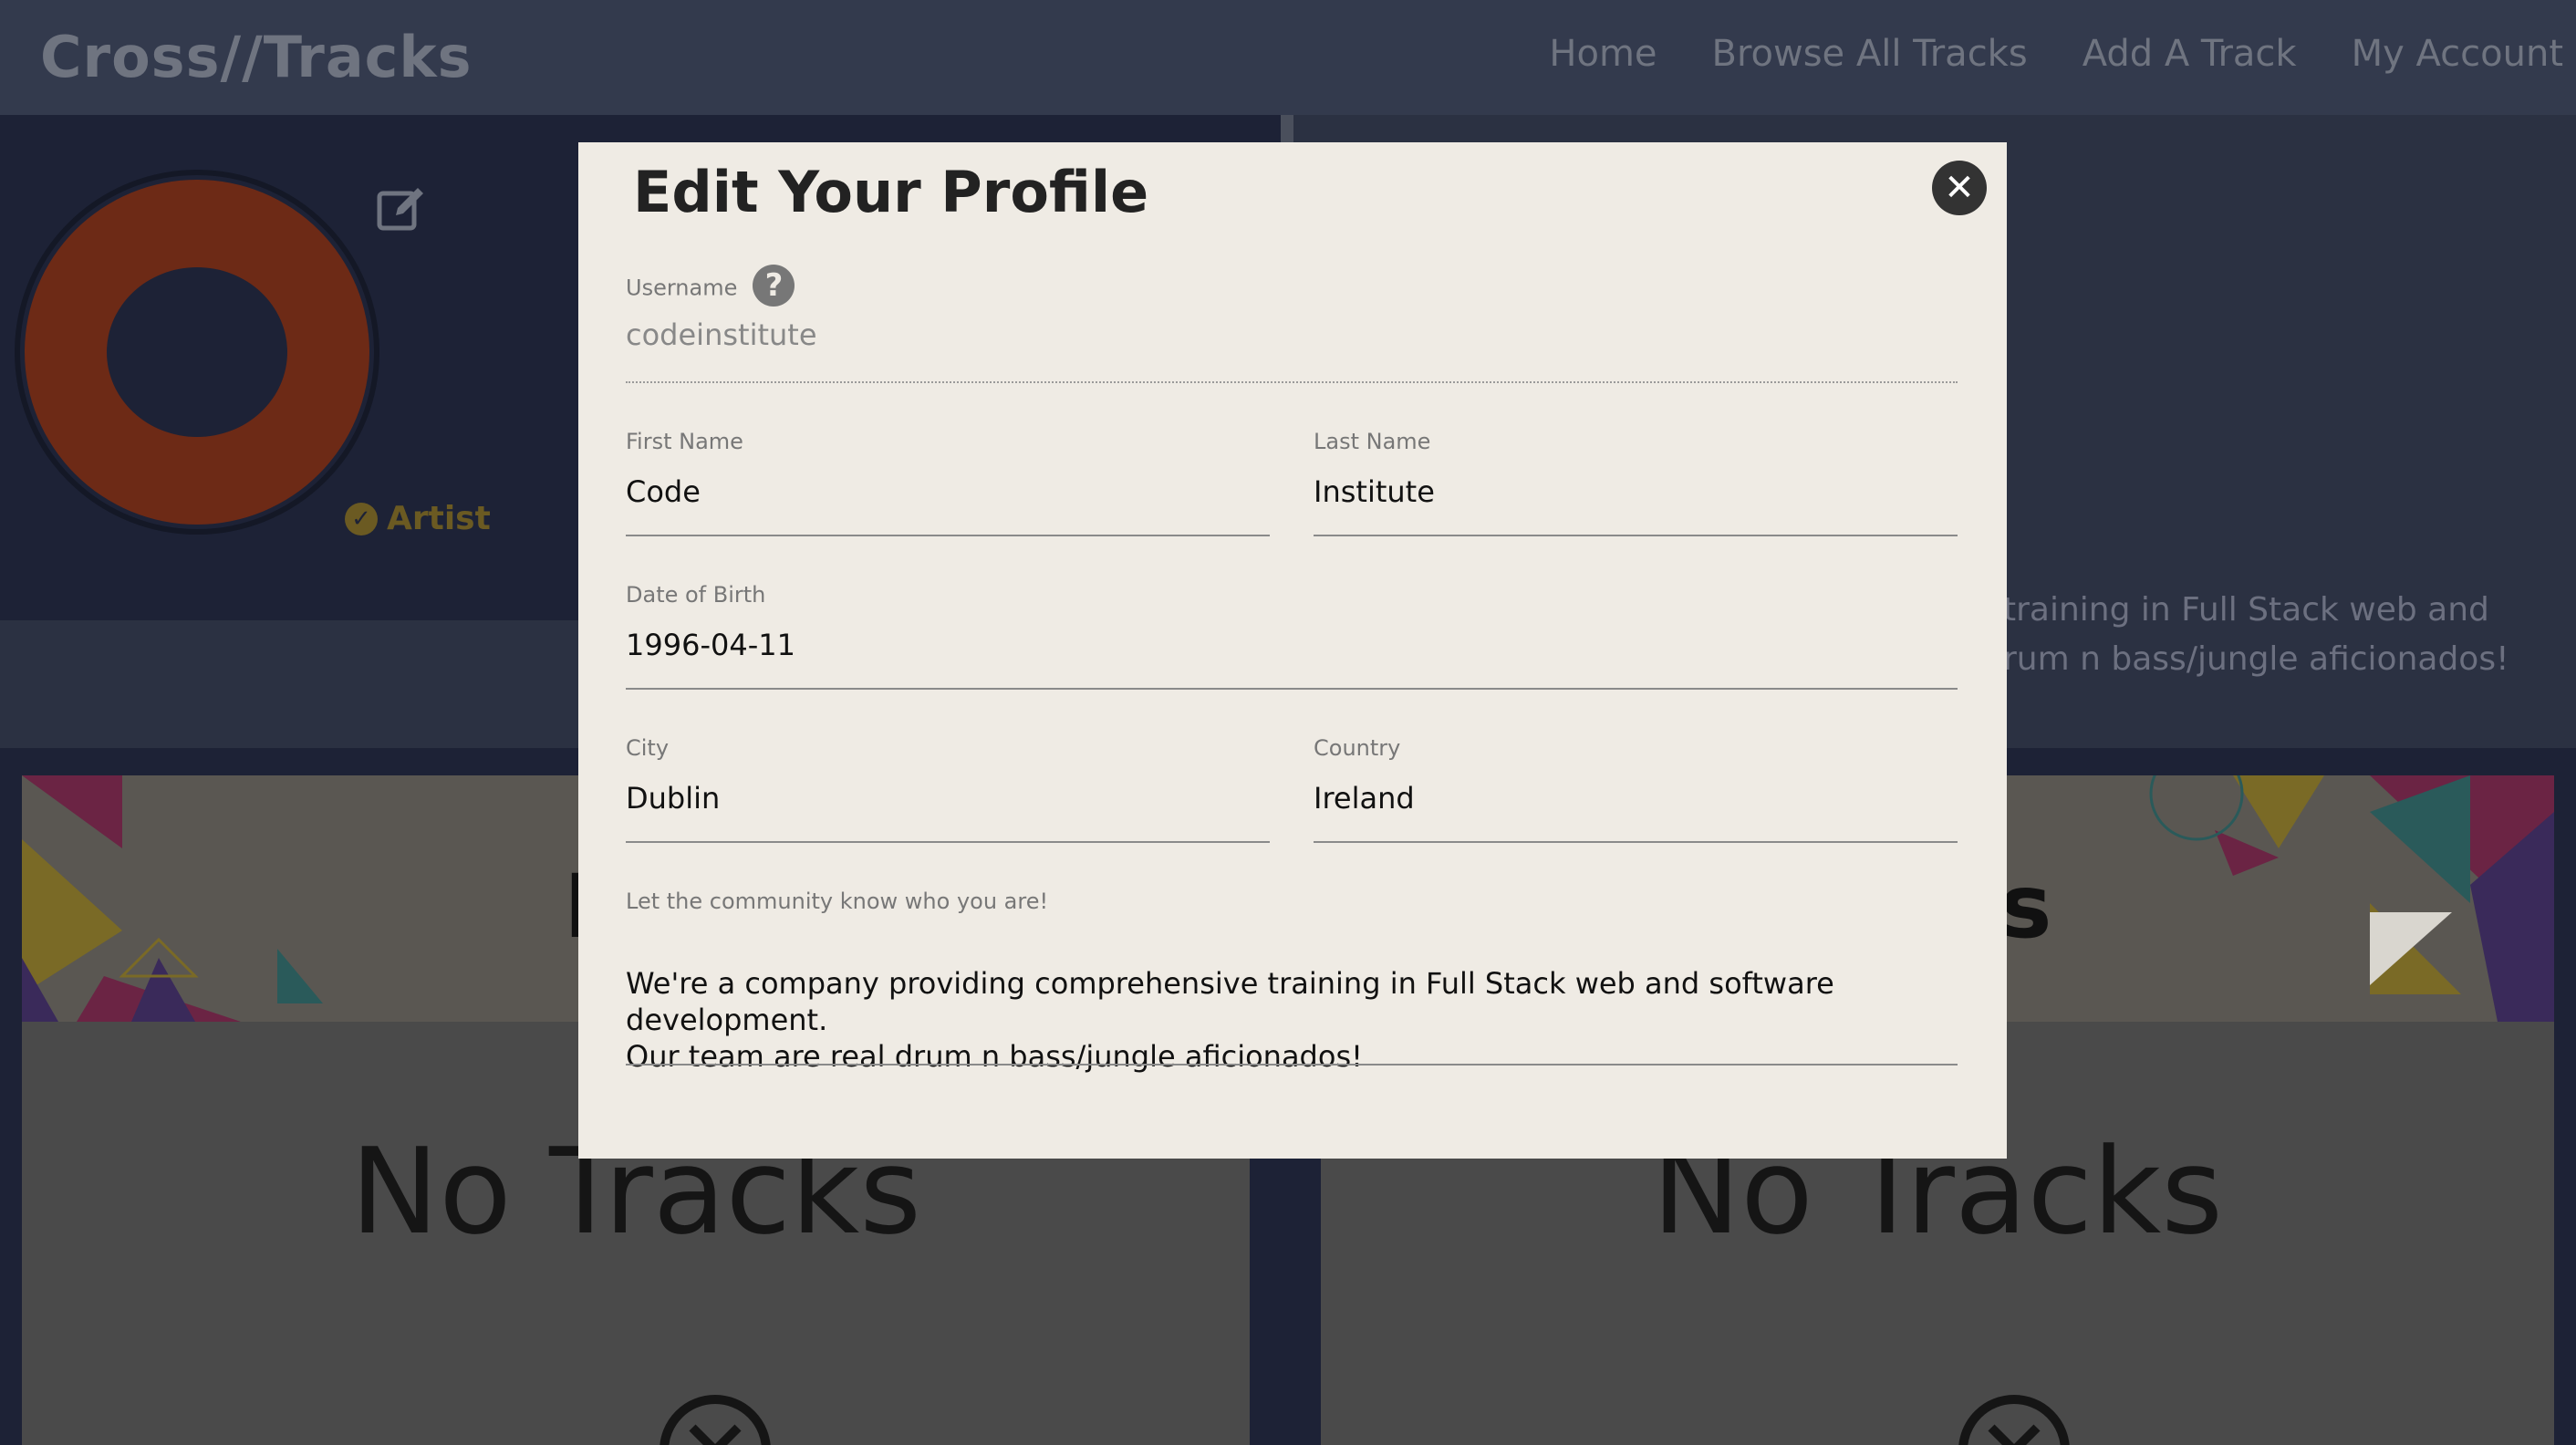 The image size is (2576, 1445). What do you see at coordinates (256, 57) in the screenshot?
I see `brand-logo: Cross//Tracks` at bounding box center [256, 57].